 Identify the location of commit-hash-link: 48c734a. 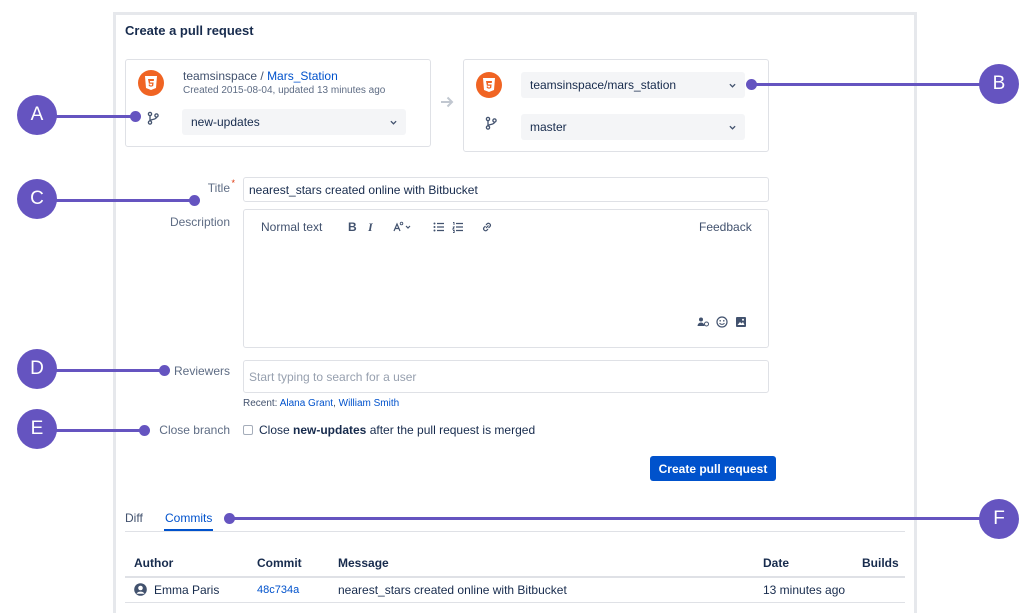
(278, 590).